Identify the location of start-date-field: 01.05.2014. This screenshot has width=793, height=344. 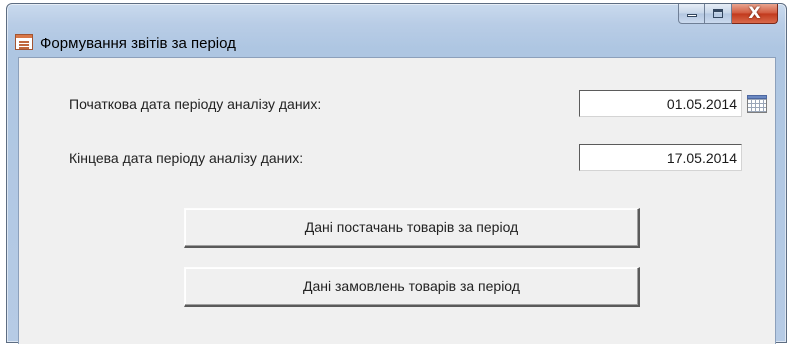
(660, 103).